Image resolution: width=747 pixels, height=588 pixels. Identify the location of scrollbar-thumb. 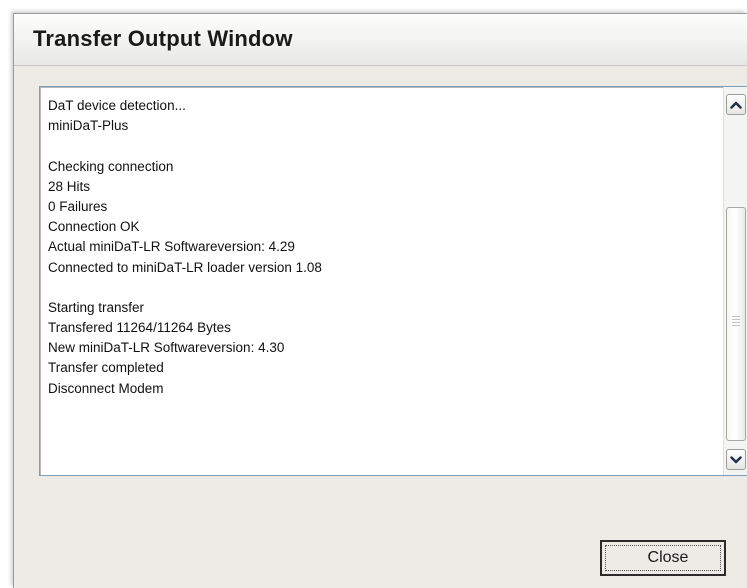
(736, 324).